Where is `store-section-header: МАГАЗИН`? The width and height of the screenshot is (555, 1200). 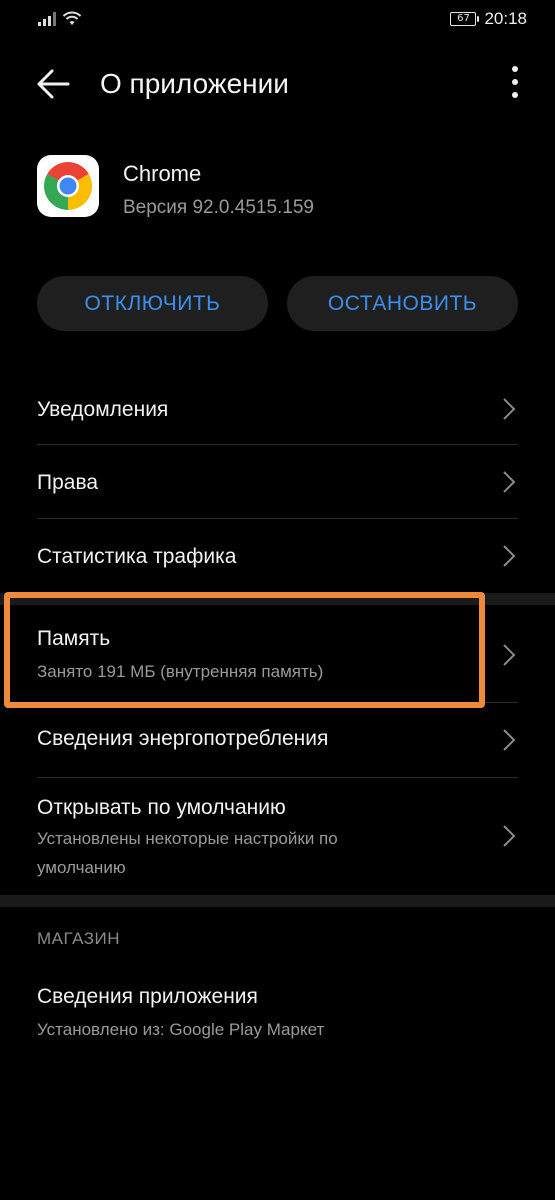 store-section-header: МАГАЗИН is located at coordinates (277, 938).